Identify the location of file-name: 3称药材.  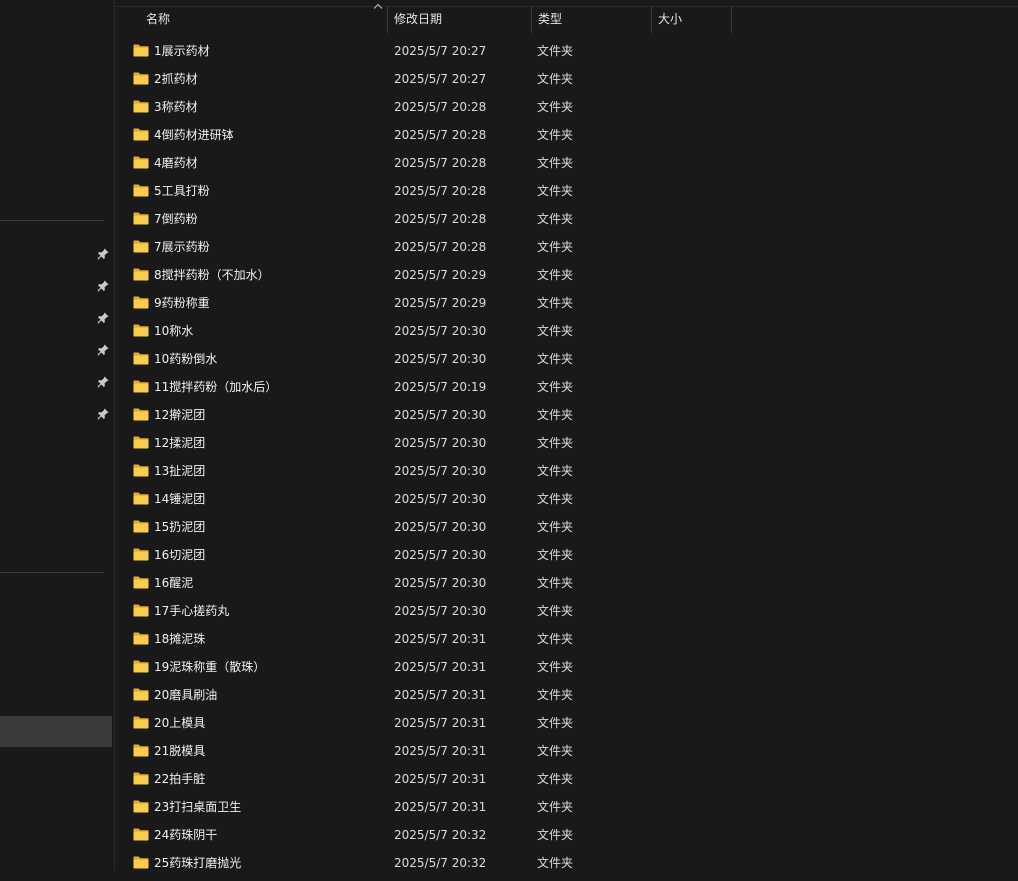
(176, 107).